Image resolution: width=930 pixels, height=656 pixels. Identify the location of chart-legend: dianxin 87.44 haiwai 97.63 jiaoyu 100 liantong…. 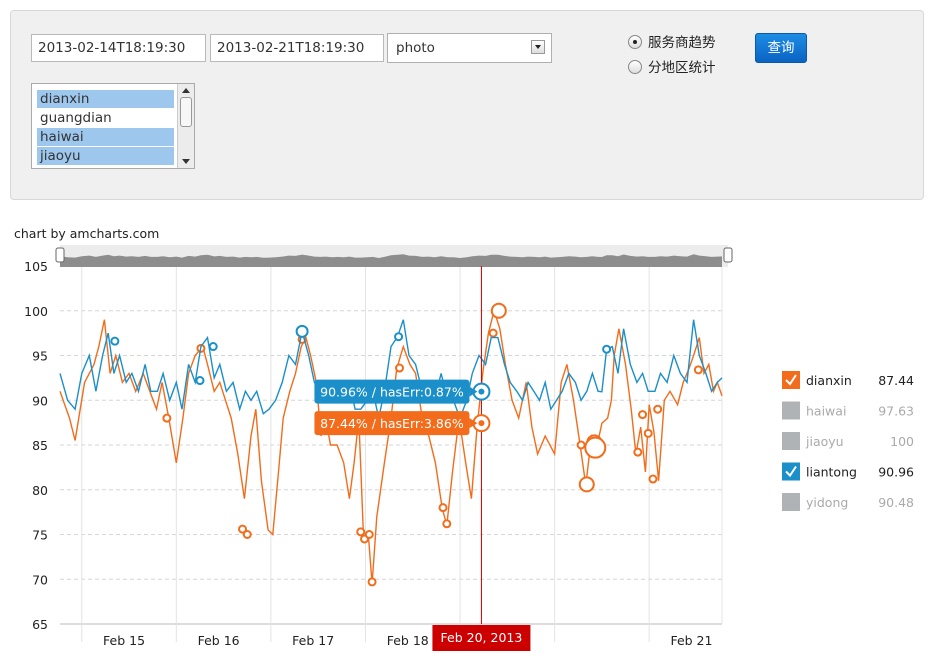
(848, 441).